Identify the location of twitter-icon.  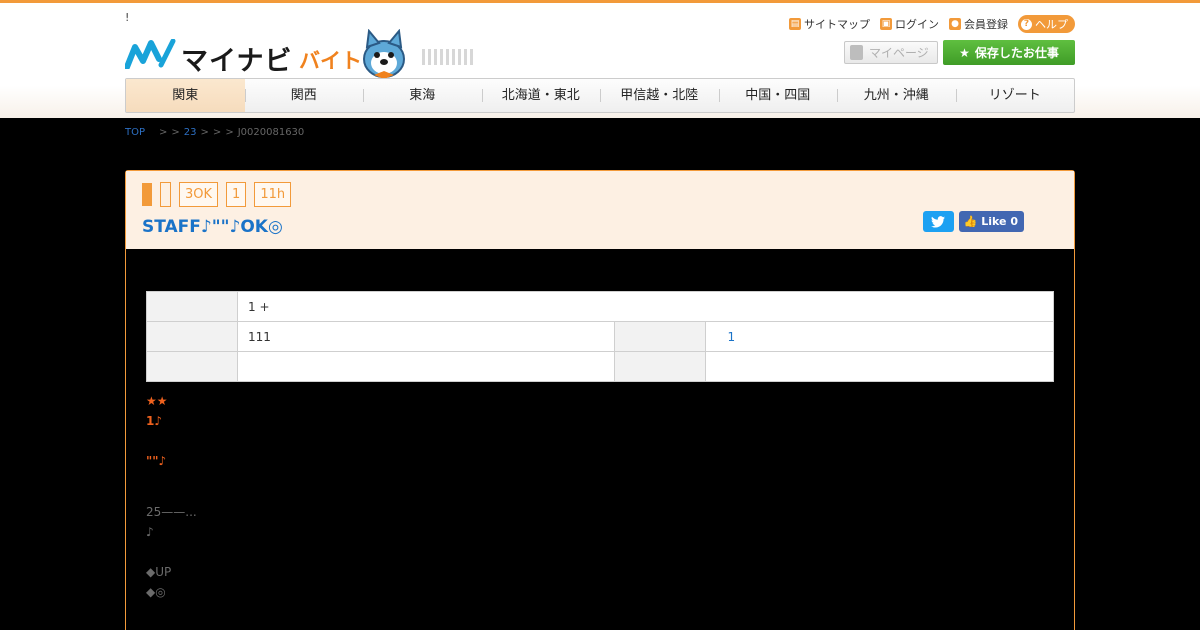
(938, 221).